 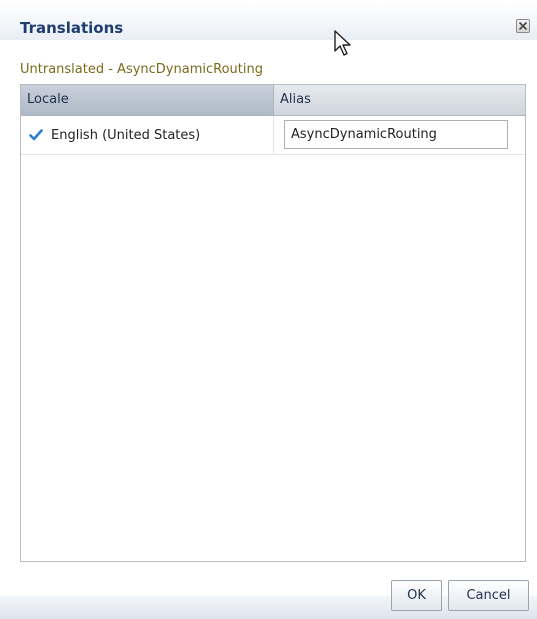 I want to click on table-row: English (United States), so click(x=273, y=135).